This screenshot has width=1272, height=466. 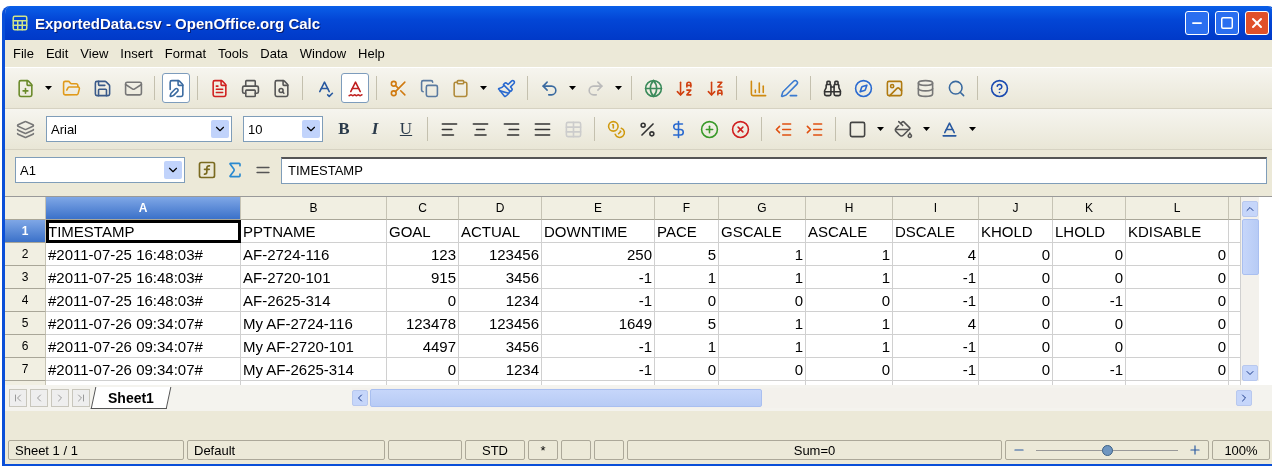 I want to click on table-cell: TIMESTAMP, so click(x=143, y=231).